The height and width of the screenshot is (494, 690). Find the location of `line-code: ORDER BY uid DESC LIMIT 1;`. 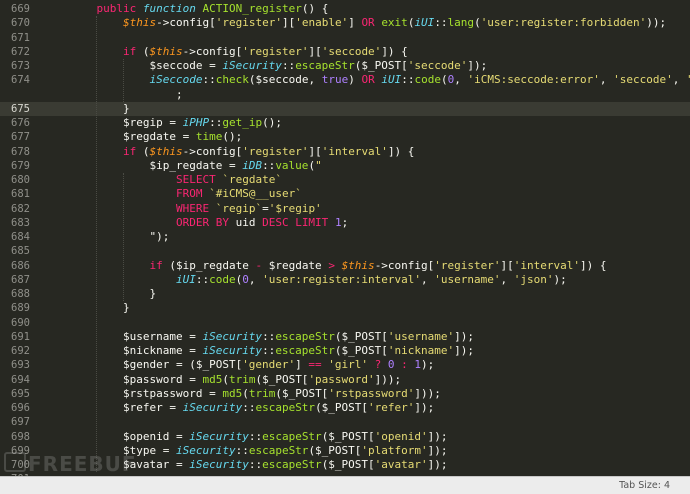

line-code: ORDER BY uid DESC LIMIT 1; is located at coordinates (262, 222).